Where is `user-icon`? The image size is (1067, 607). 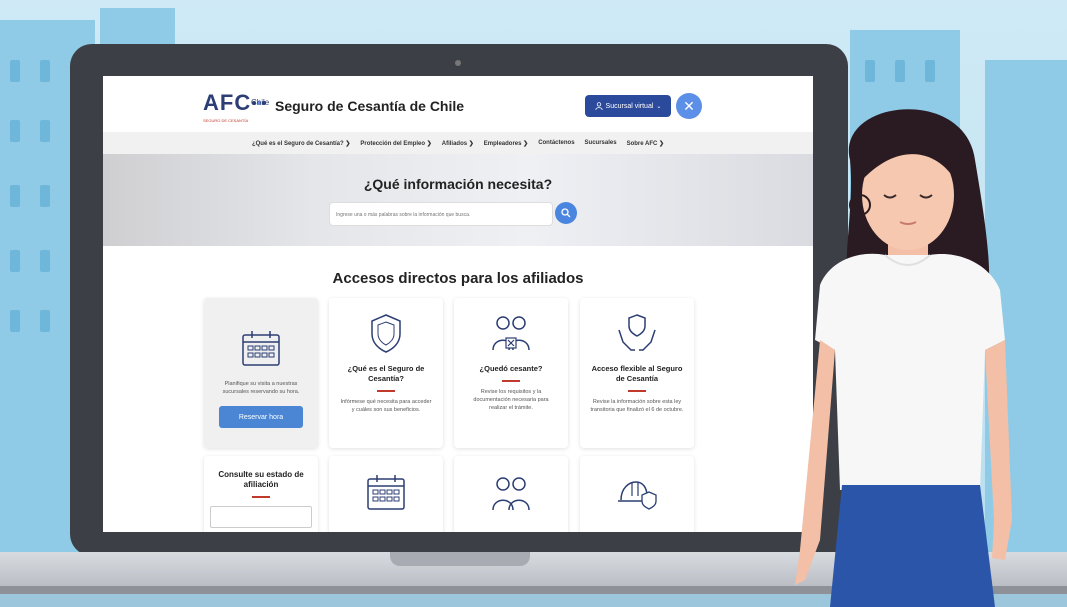 user-icon is located at coordinates (598, 106).